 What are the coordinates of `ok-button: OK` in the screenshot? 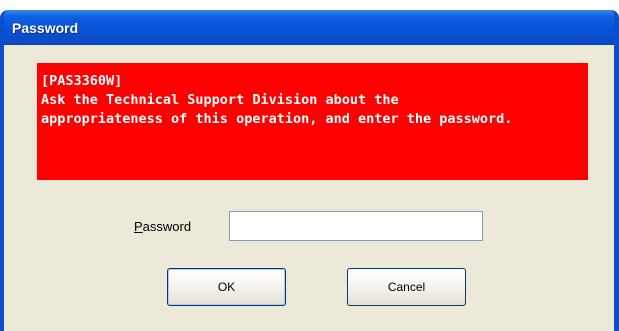 It's located at (226, 287).